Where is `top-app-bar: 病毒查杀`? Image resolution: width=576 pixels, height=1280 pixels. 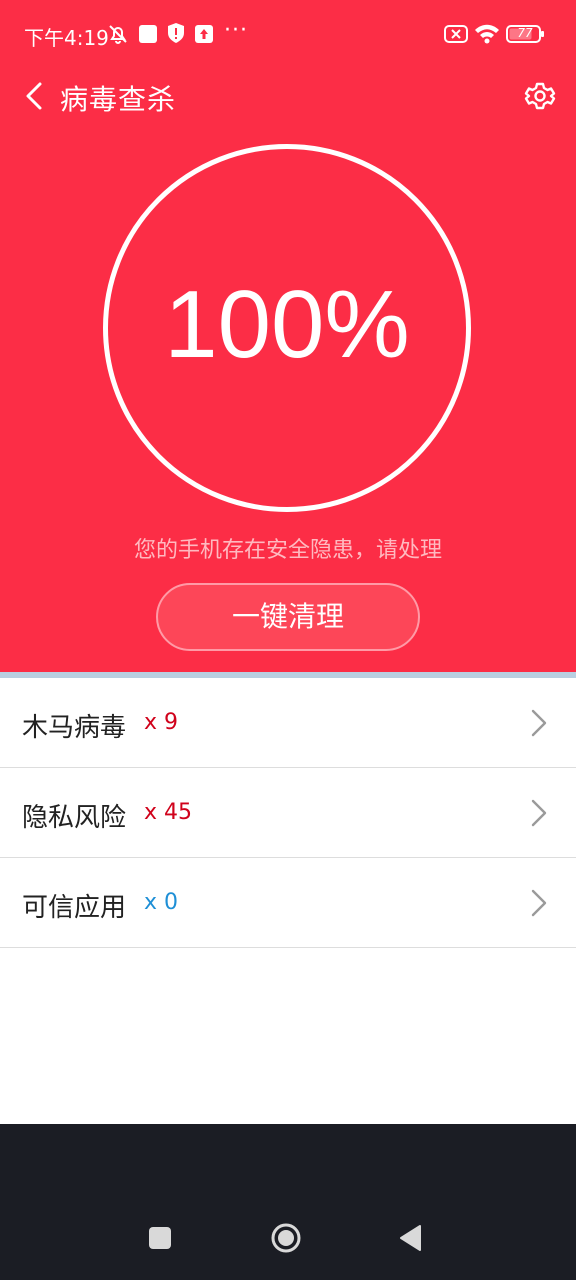 top-app-bar: 病毒查杀 is located at coordinates (288, 96).